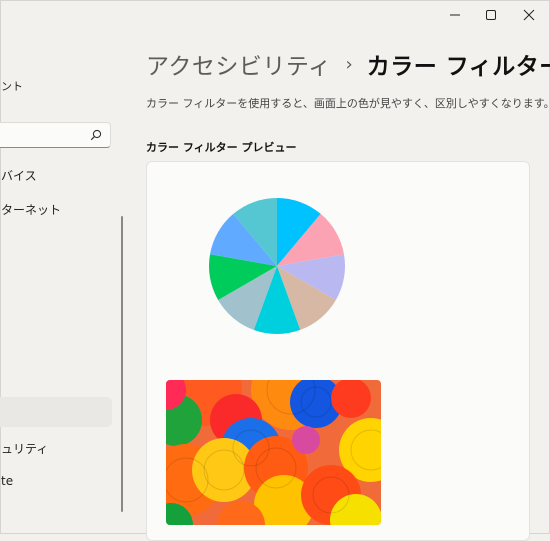 The image size is (550, 541). I want to click on close-icon, so click(529, 15).